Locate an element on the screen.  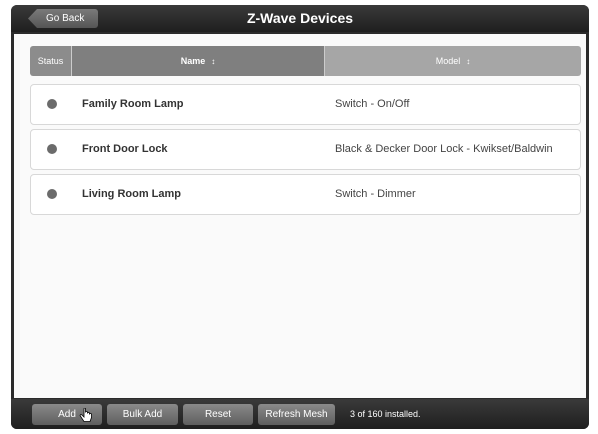
reset-button: Reset is located at coordinates (218, 414).